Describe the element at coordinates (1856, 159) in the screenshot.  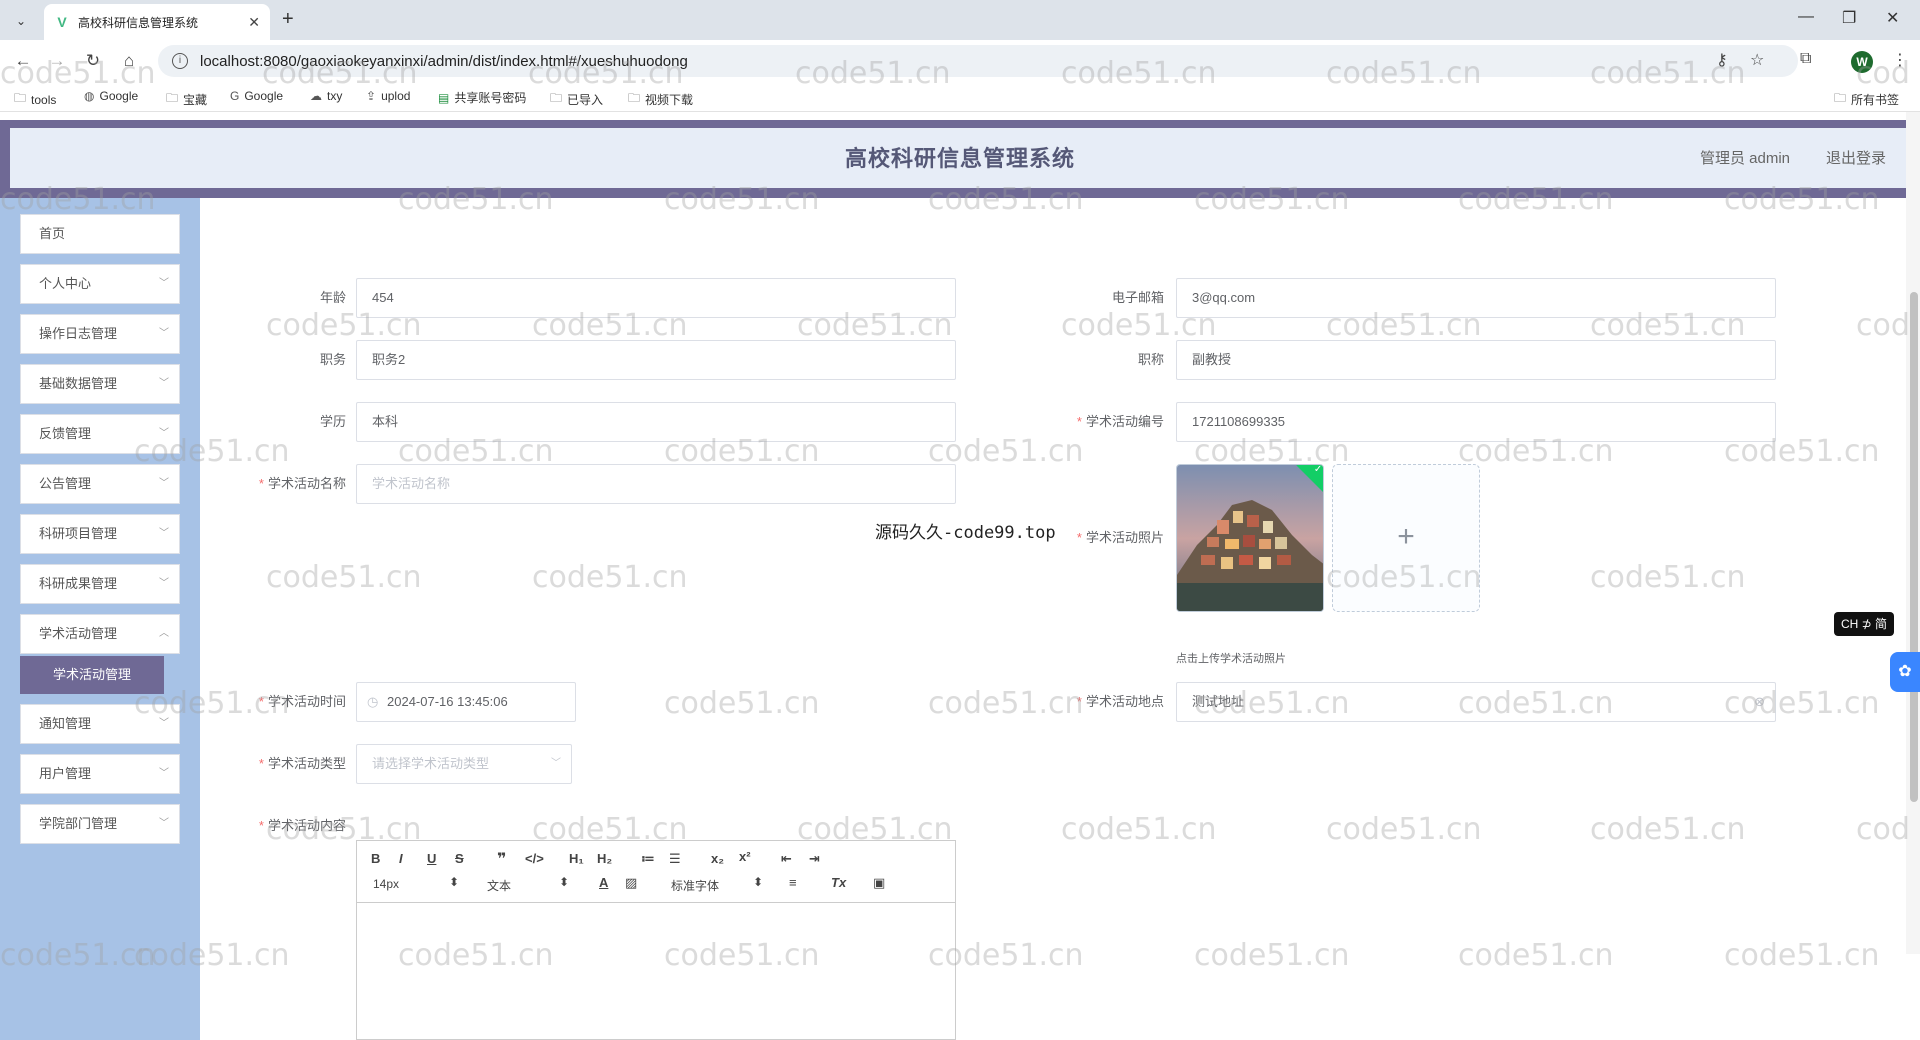
I see `logout-button: 退出登录` at that location.